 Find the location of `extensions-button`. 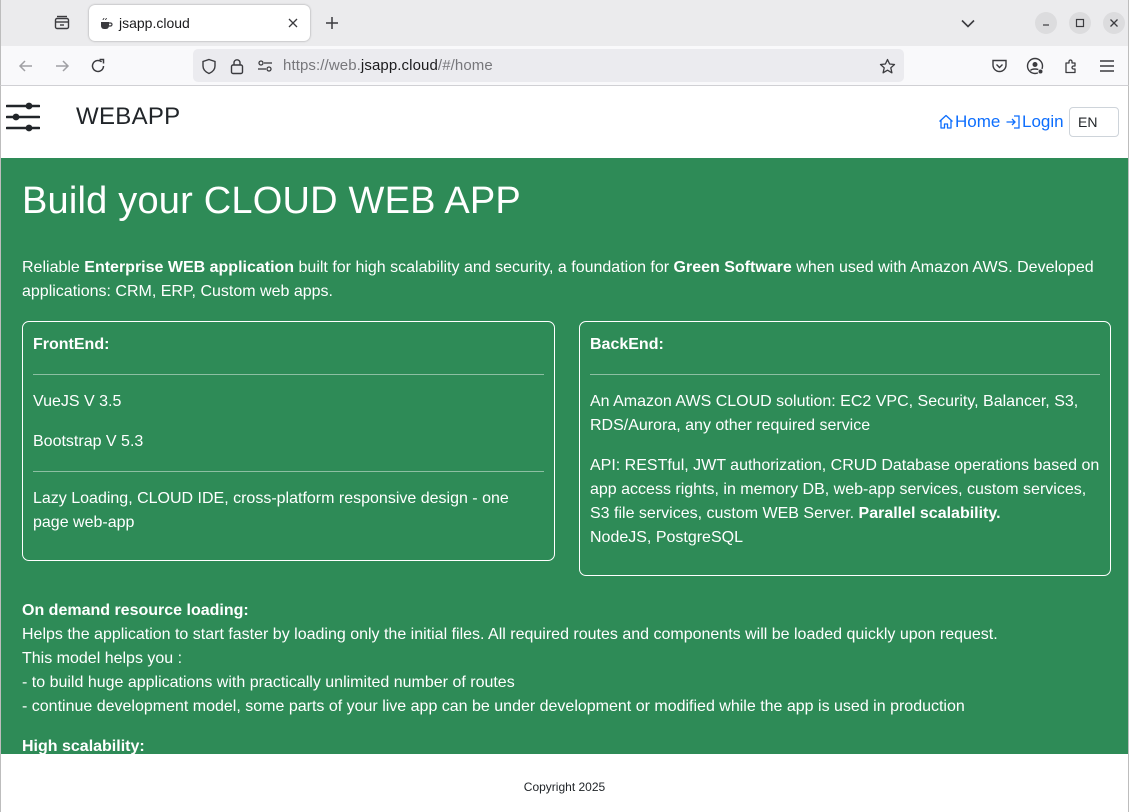

extensions-button is located at coordinates (1071, 66).